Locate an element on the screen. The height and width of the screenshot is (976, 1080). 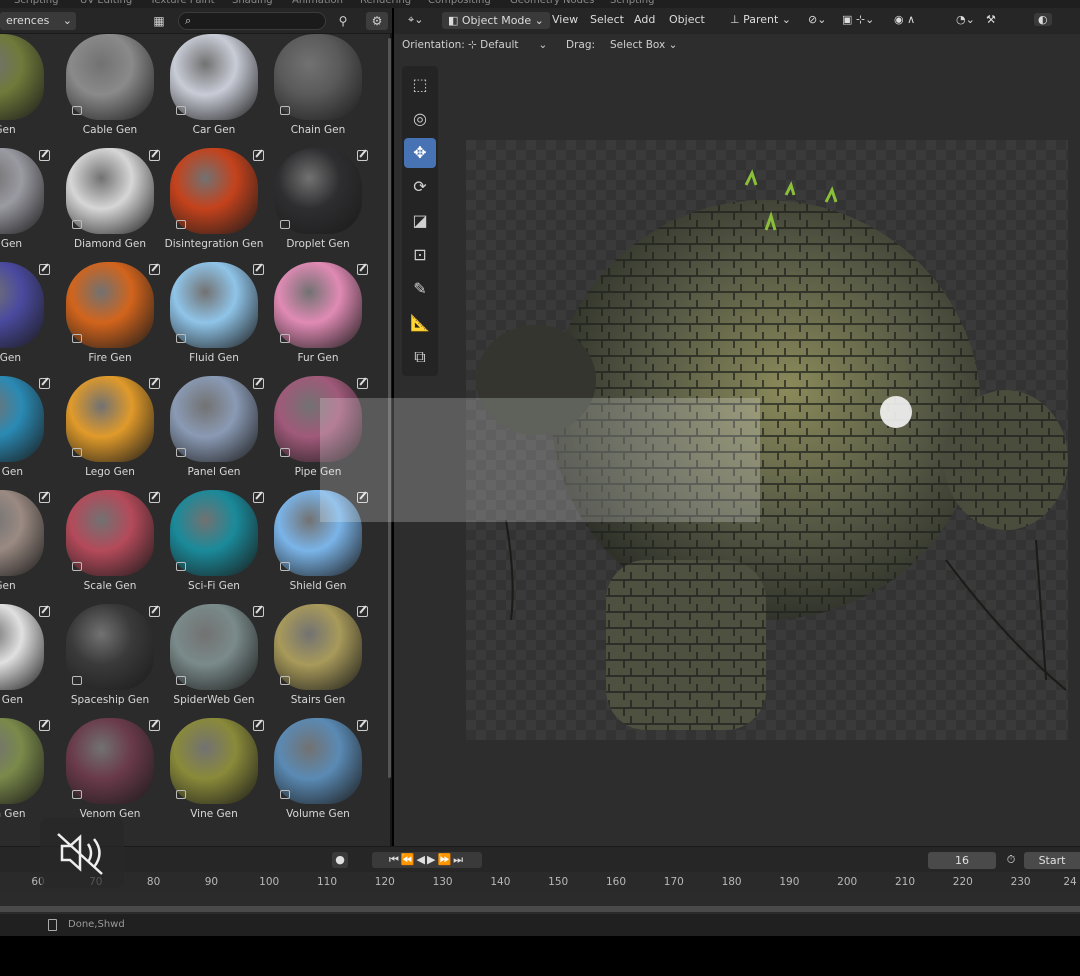
menu-add: Add is located at coordinates (644, 19).